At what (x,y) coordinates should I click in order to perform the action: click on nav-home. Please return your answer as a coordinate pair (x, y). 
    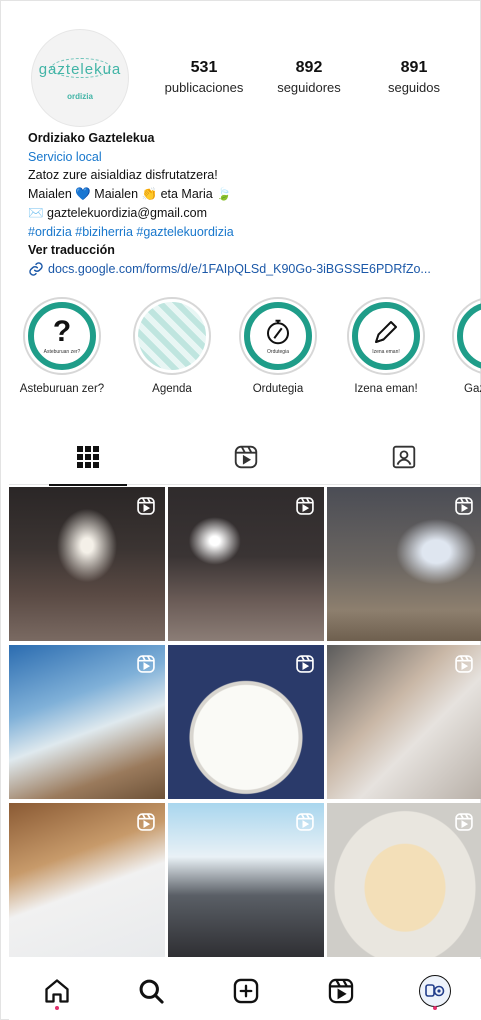
    Looking at the image, I should click on (57, 991).